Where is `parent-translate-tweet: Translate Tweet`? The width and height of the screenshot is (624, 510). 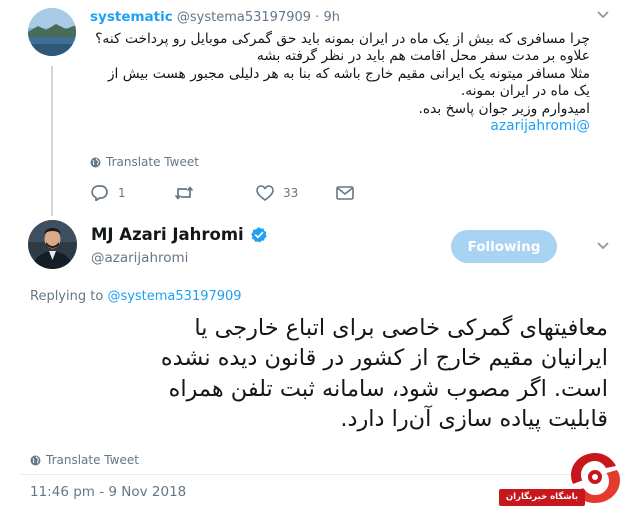
parent-translate-tweet: Translate Tweet is located at coordinates (144, 162).